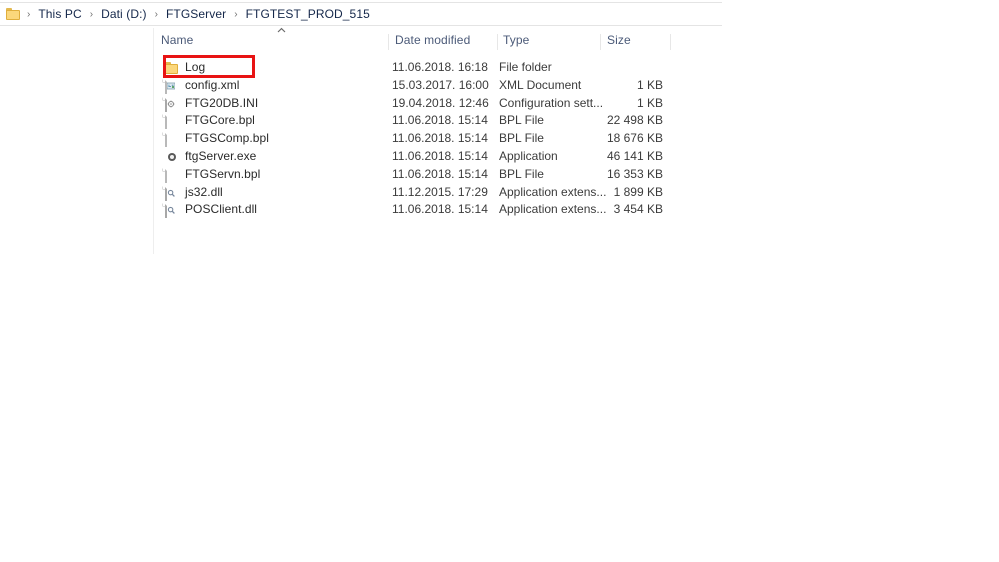  I want to click on column-header-row: Name Date modified Type Size, so click(438, 40).